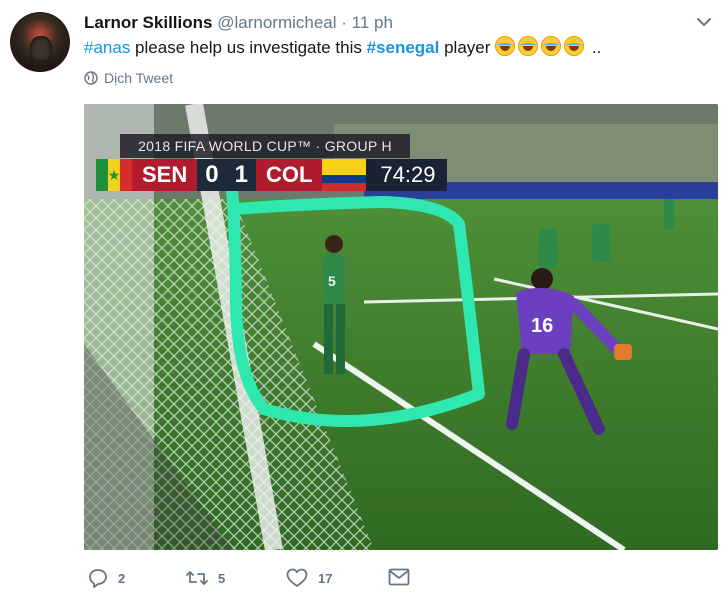  I want to click on home-score: 0, so click(212, 175).